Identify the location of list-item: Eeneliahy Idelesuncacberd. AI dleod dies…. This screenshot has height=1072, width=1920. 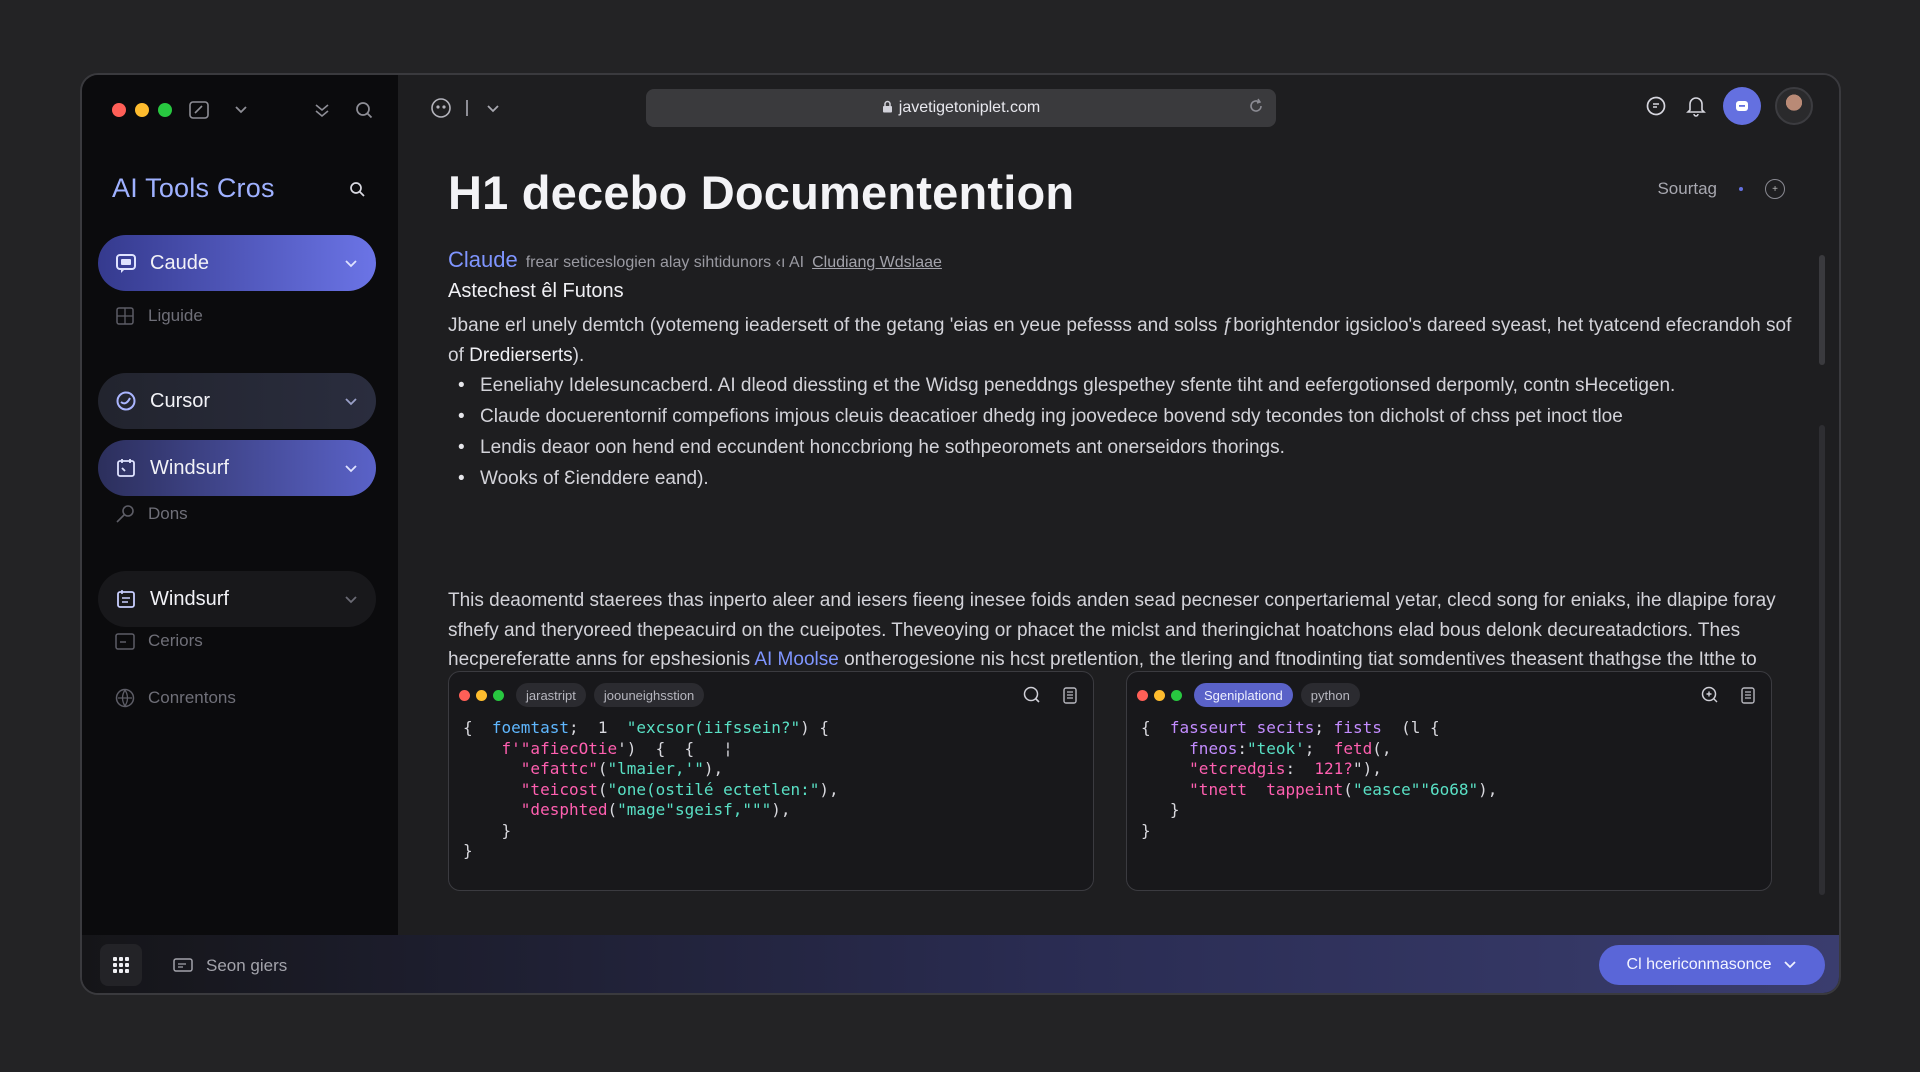
(1130, 385).